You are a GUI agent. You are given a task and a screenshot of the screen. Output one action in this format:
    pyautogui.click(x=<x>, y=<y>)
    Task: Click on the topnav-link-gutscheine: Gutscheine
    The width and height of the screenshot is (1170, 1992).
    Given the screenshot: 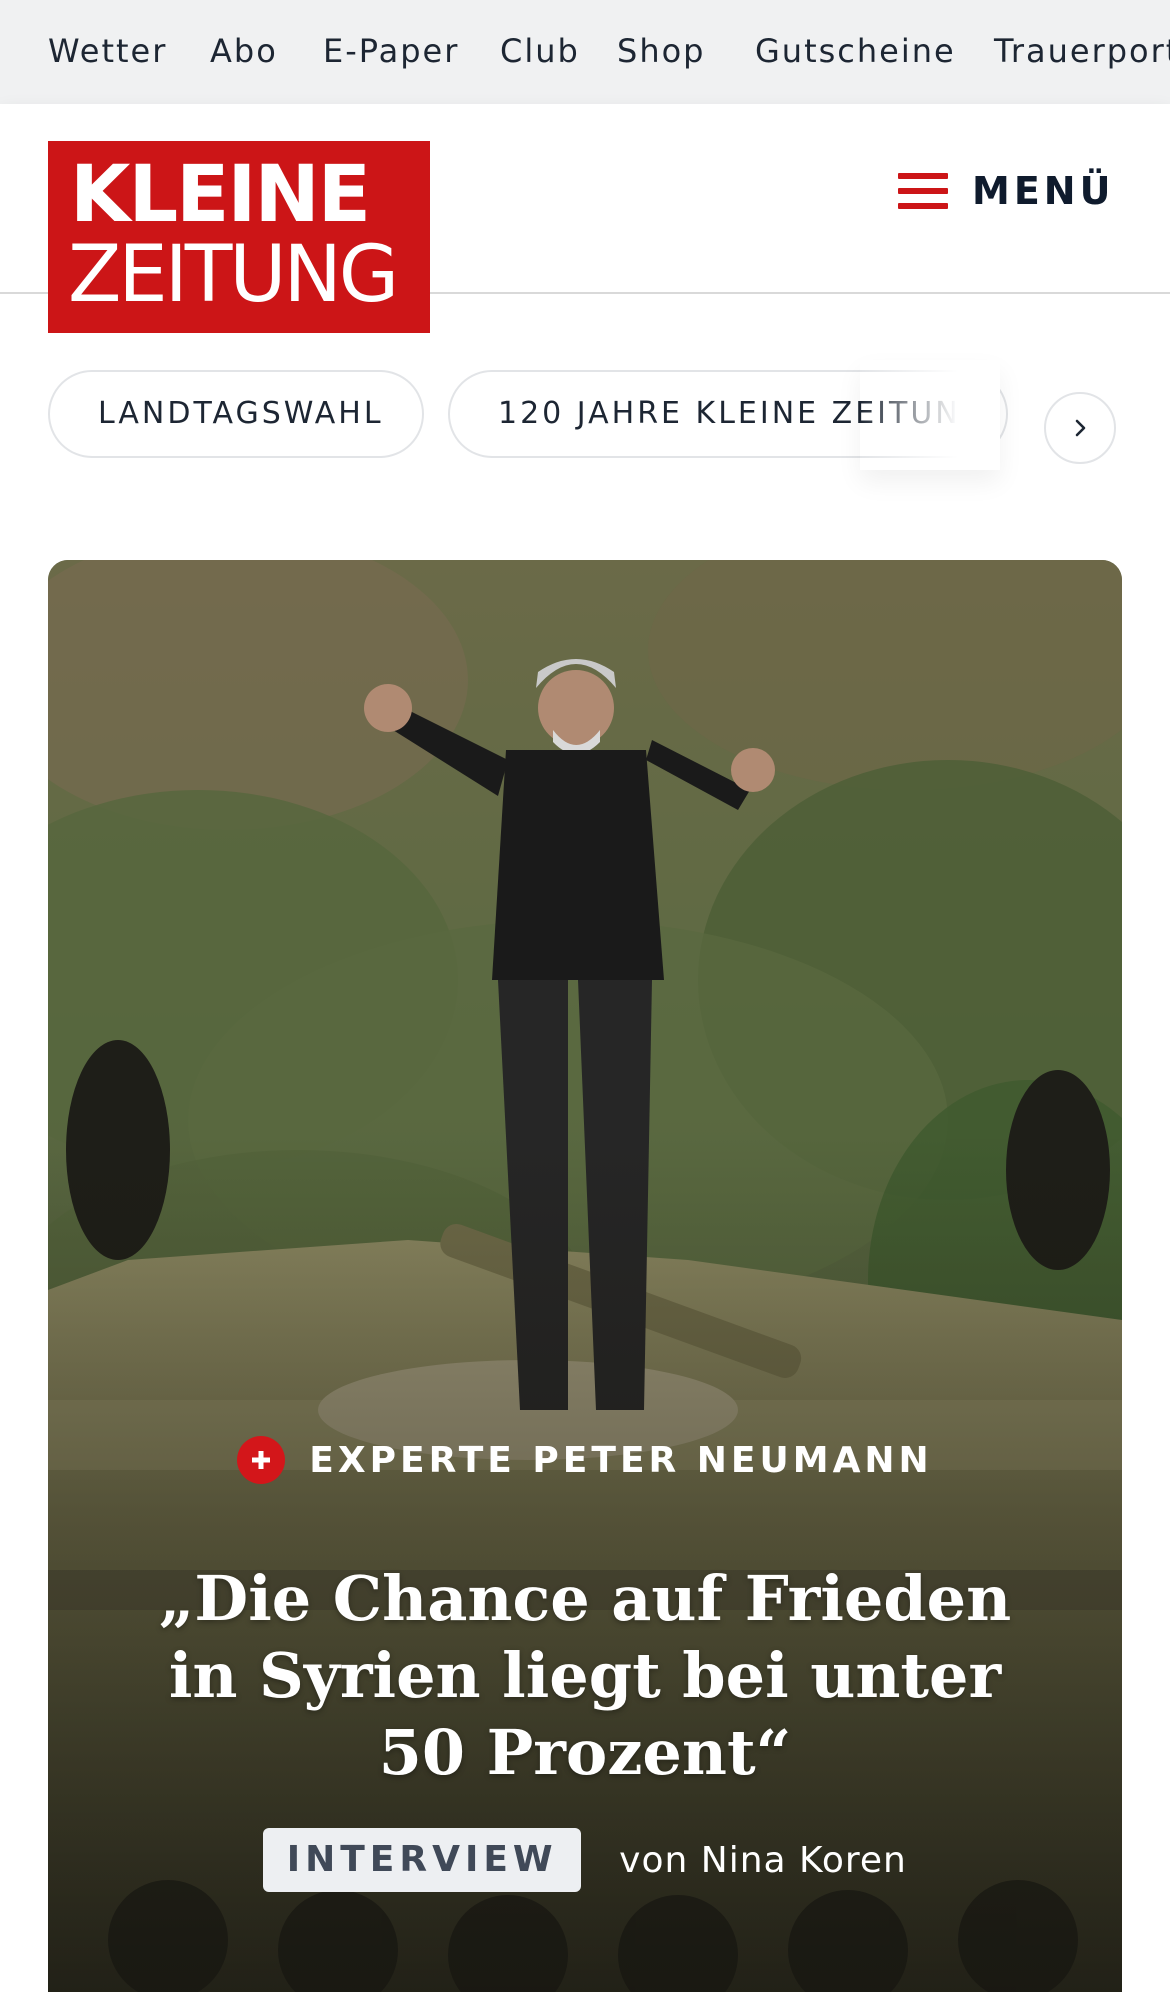 What is the action you would take?
    pyautogui.click(x=855, y=51)
    